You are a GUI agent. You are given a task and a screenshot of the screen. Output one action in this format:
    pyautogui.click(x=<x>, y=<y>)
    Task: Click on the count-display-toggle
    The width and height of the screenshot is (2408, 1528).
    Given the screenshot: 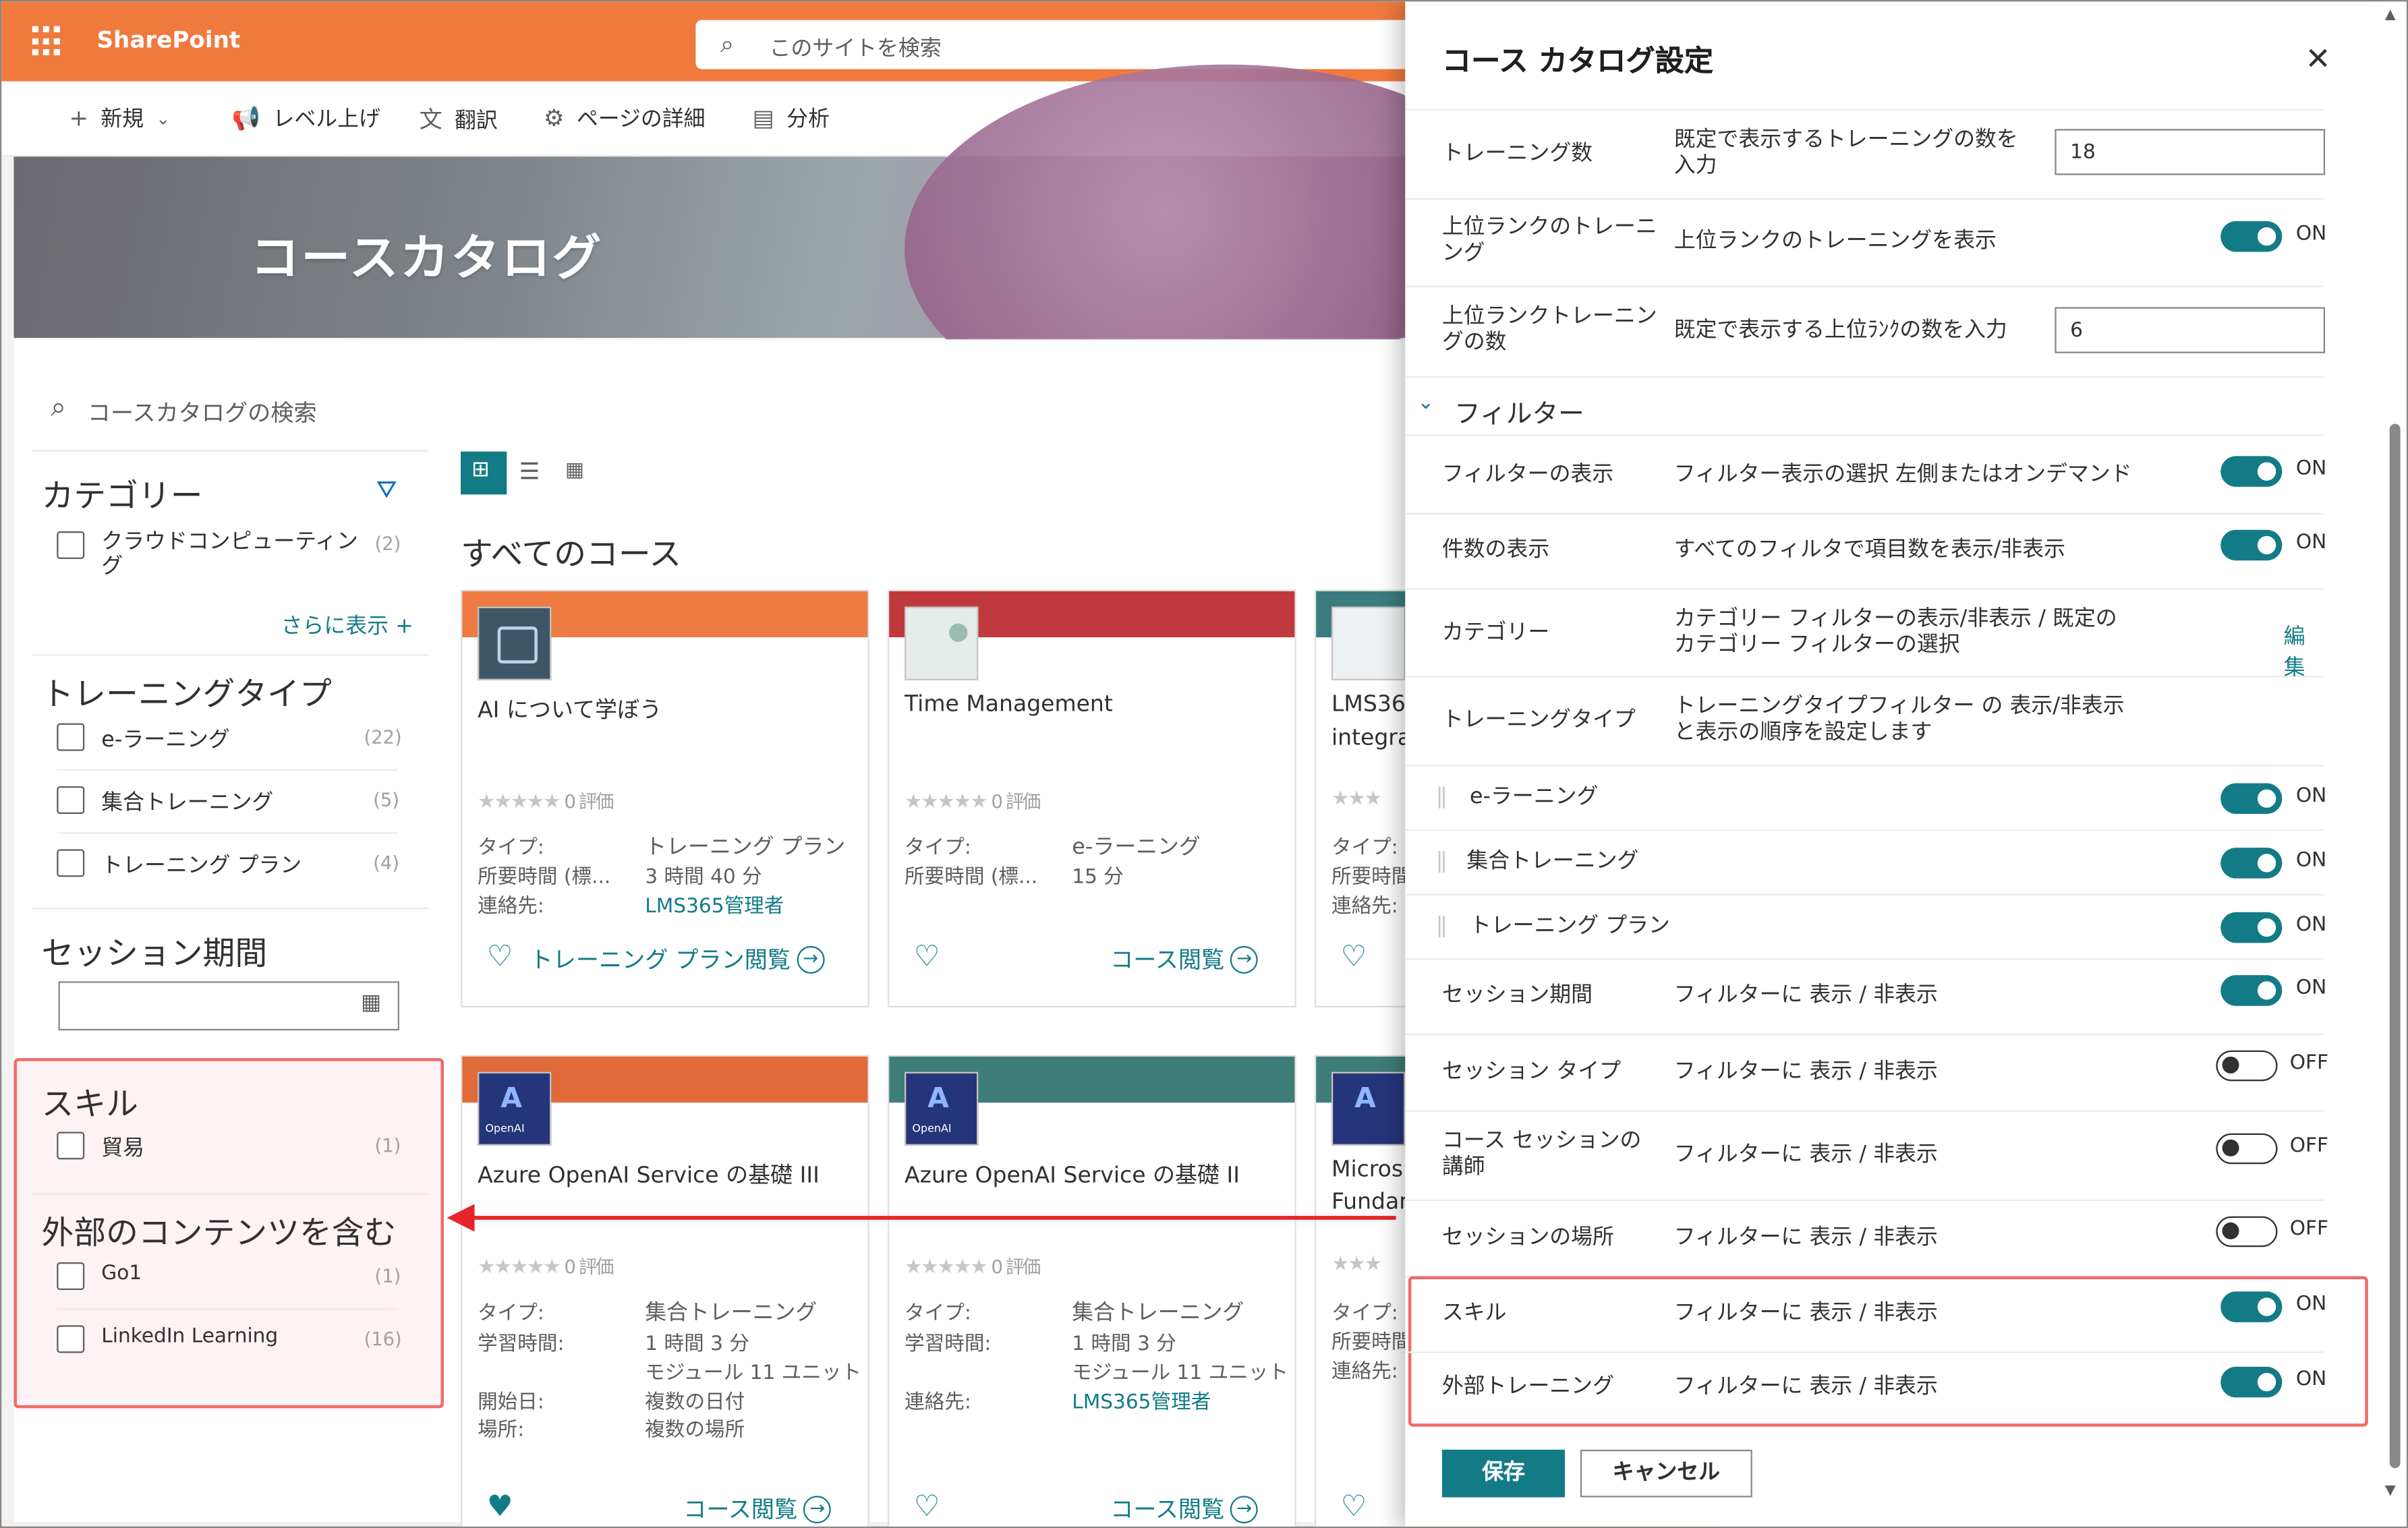 What is the action you would take?
    pyautogui.click(x=2251, y=545)
    